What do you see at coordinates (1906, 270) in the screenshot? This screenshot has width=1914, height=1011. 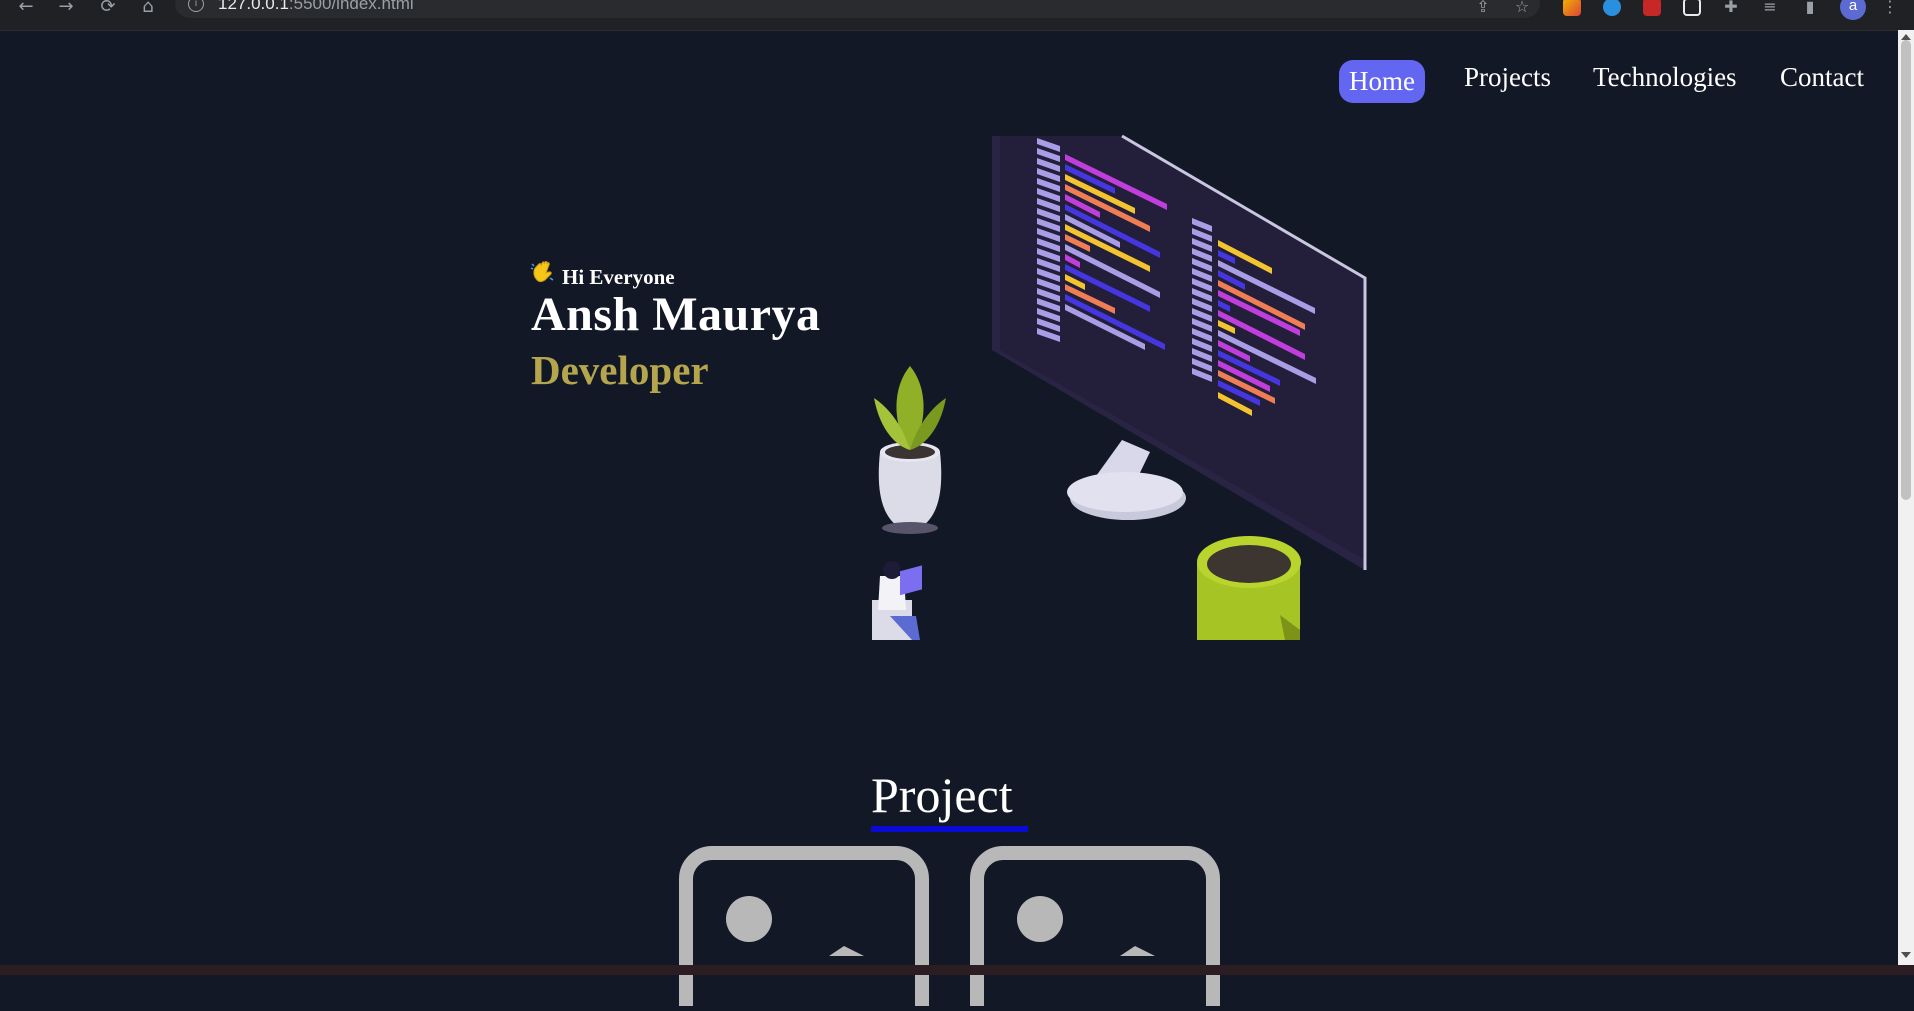 I see `scroll-thumb` at bounding box center [1906, 270].